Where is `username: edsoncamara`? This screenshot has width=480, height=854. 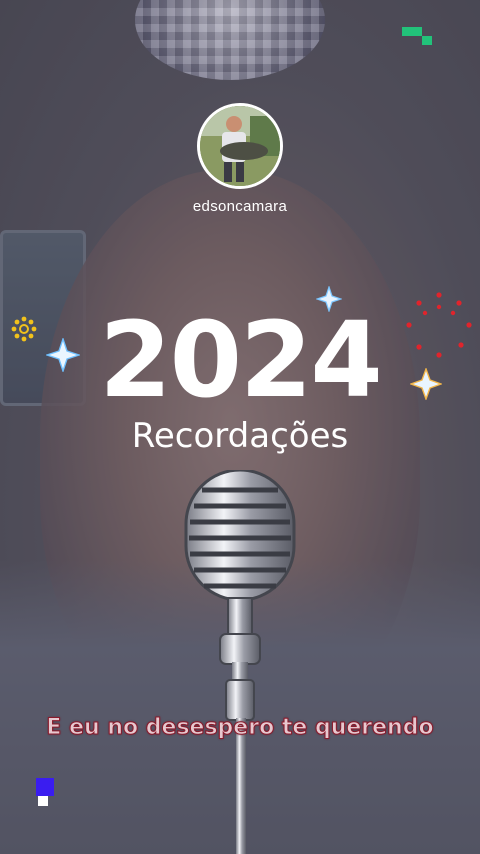 username: edsoncamara is located at coordinates (240, 206).